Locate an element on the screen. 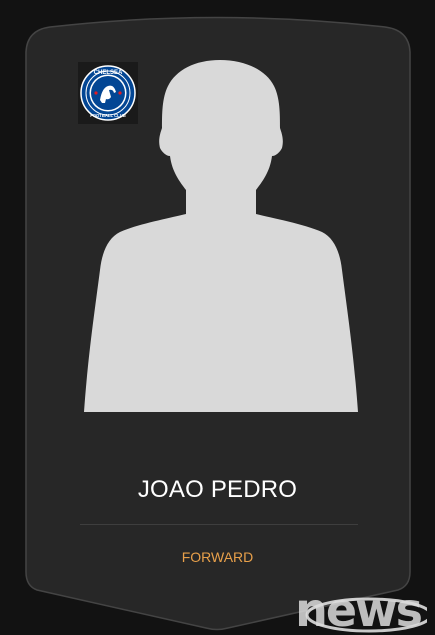 The height and width of the screenshot is (635, 435). card-divider is located at coordinates (219, 524).